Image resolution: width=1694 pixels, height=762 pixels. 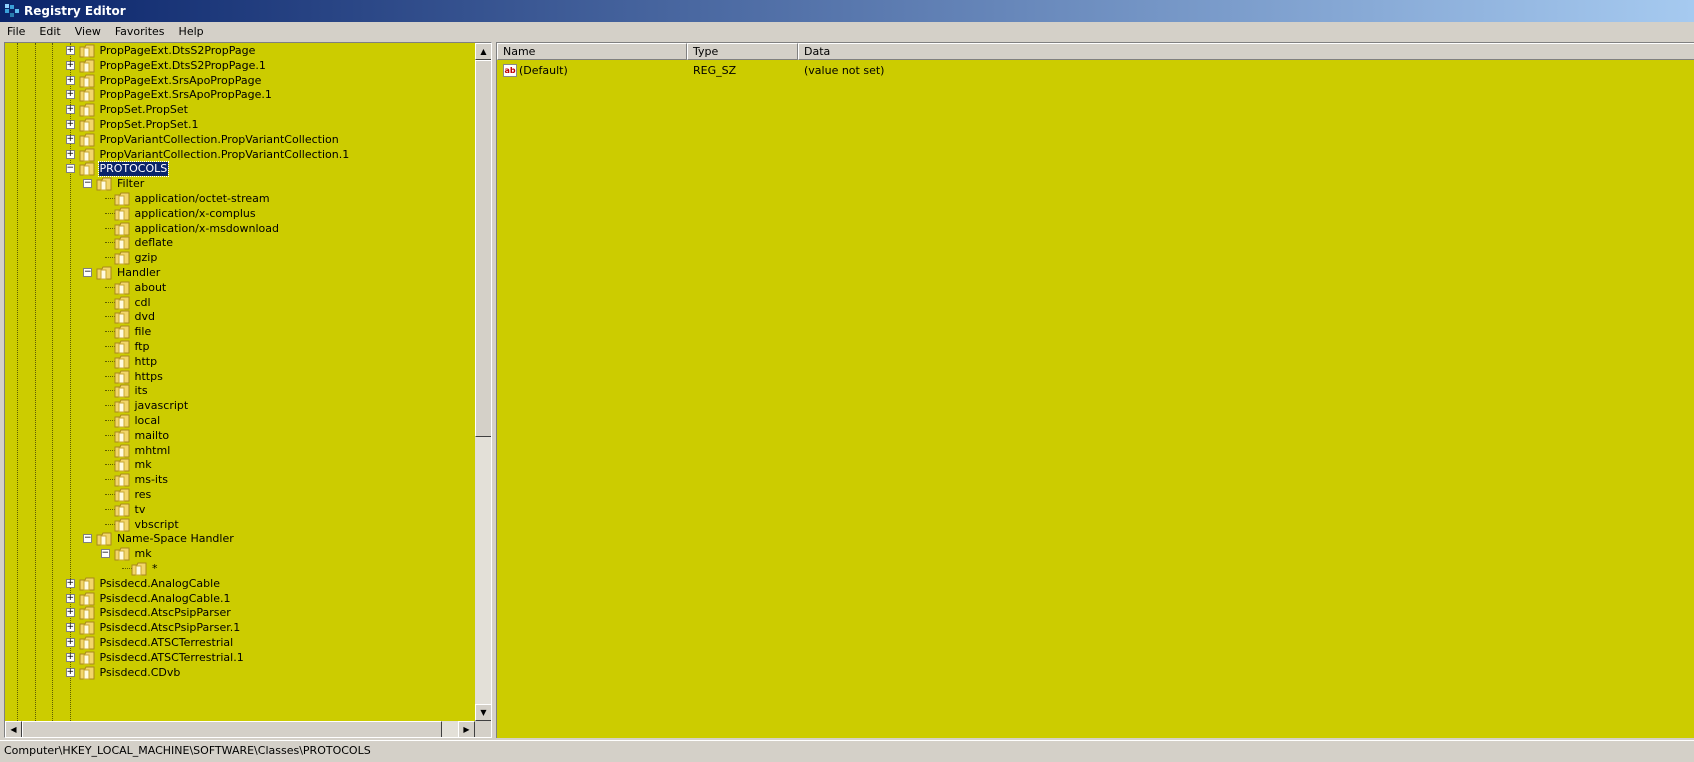 What do you see at coordinates (240, 273) in the screenshot?
I see `tree-node: − Handler` at bounding box center [240, 273].